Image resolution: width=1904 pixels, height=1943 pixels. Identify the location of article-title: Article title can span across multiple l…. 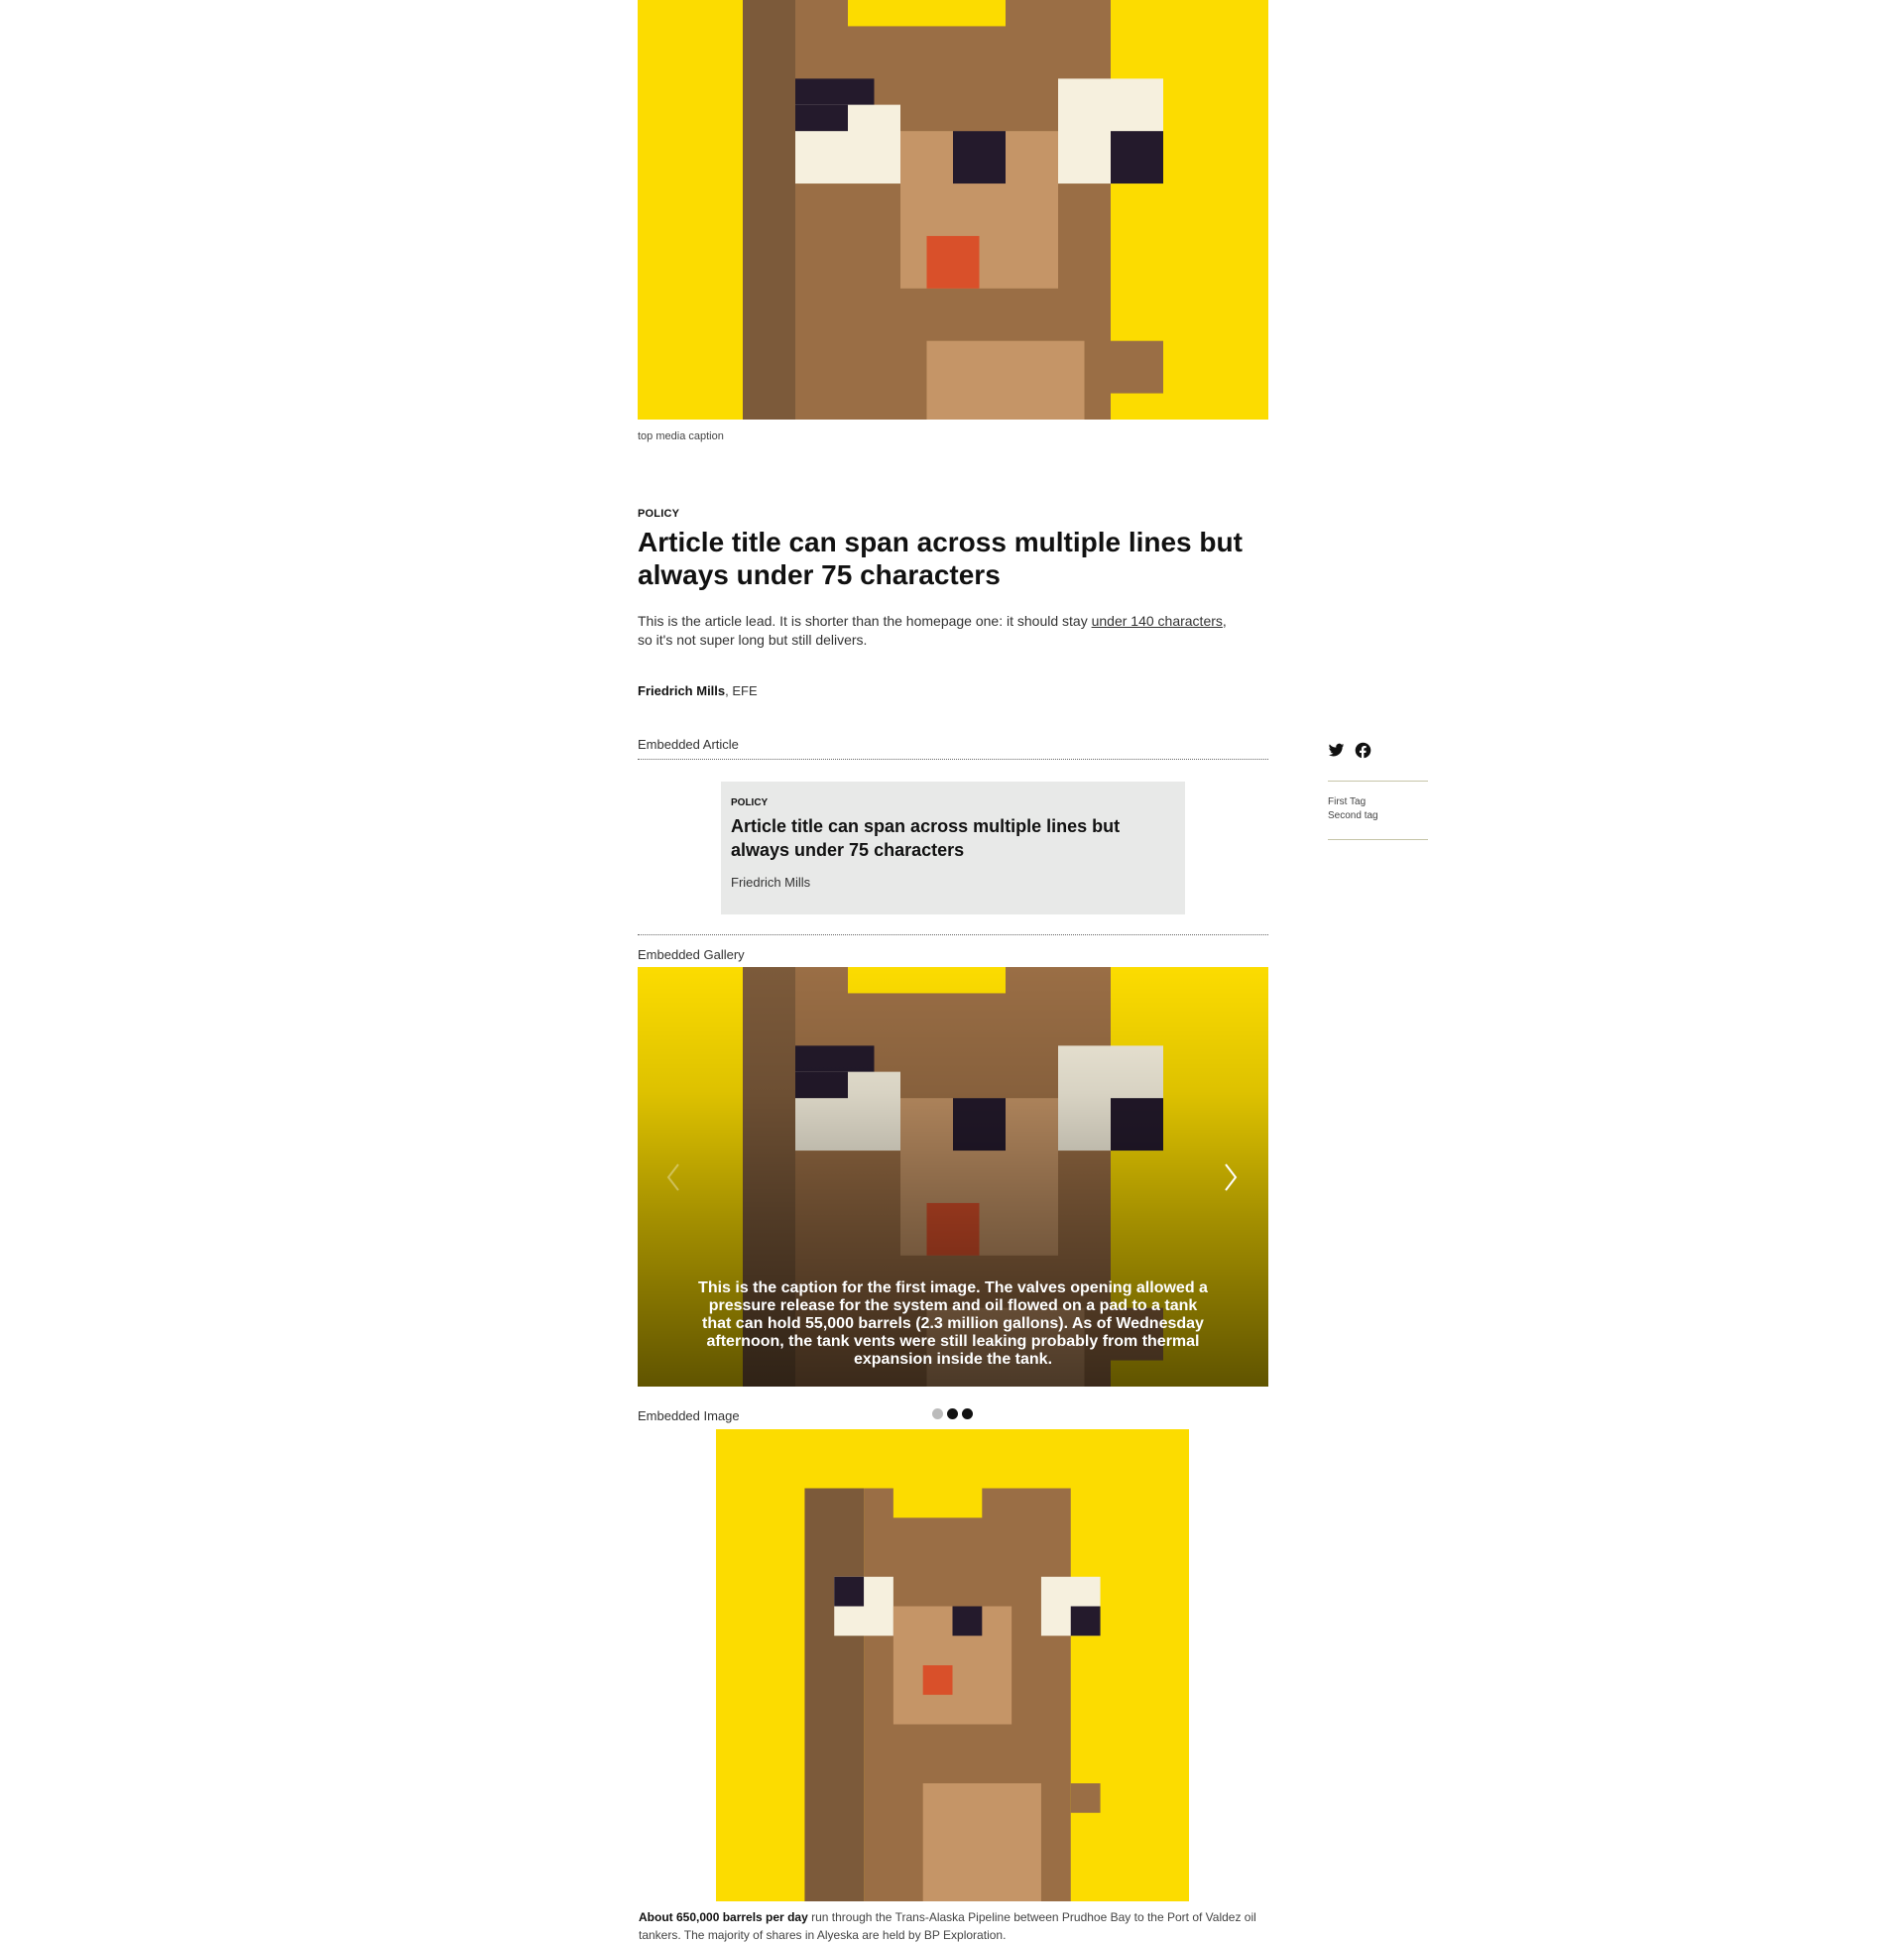
(940, 559).